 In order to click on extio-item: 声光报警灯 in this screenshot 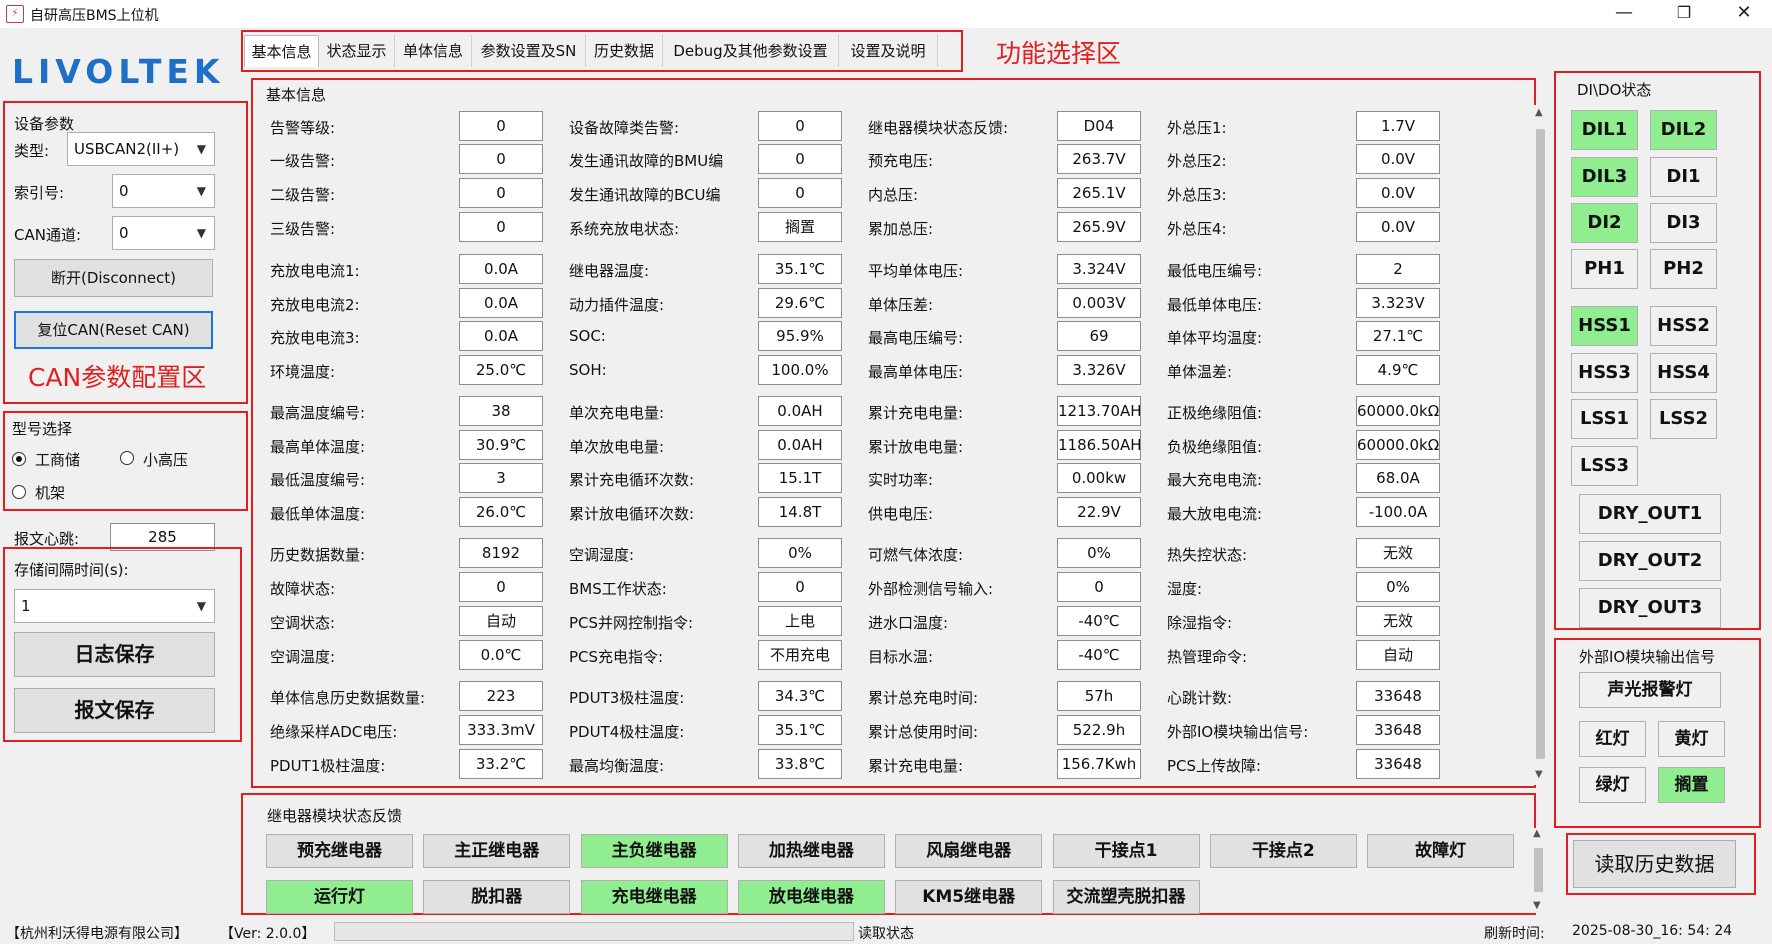, I will do `click(1650, 690)`.